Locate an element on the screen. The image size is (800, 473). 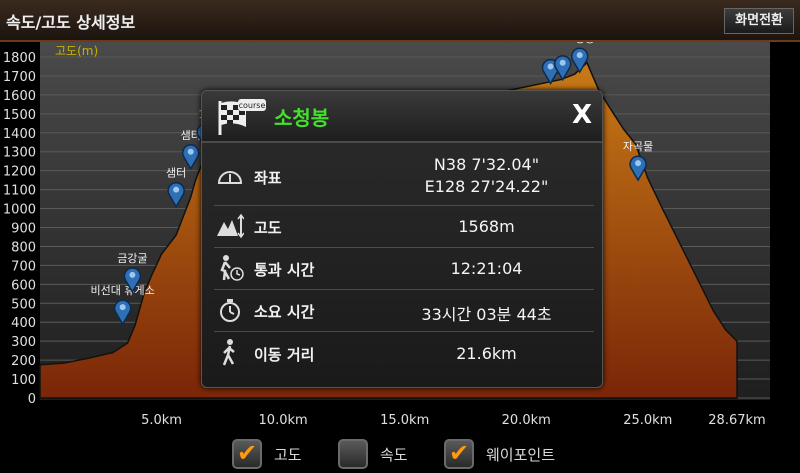
waypoint-label: 소청봉 is located at coordinates (580, 43).